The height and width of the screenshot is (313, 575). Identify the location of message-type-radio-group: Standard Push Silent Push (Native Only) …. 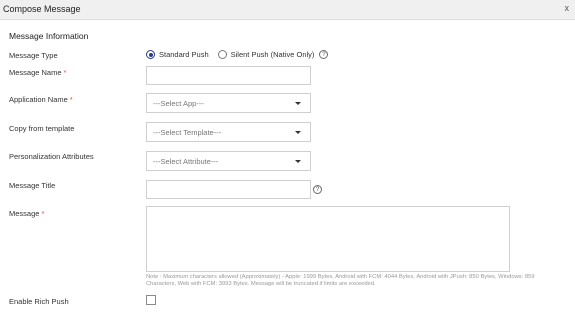
(237, 54).